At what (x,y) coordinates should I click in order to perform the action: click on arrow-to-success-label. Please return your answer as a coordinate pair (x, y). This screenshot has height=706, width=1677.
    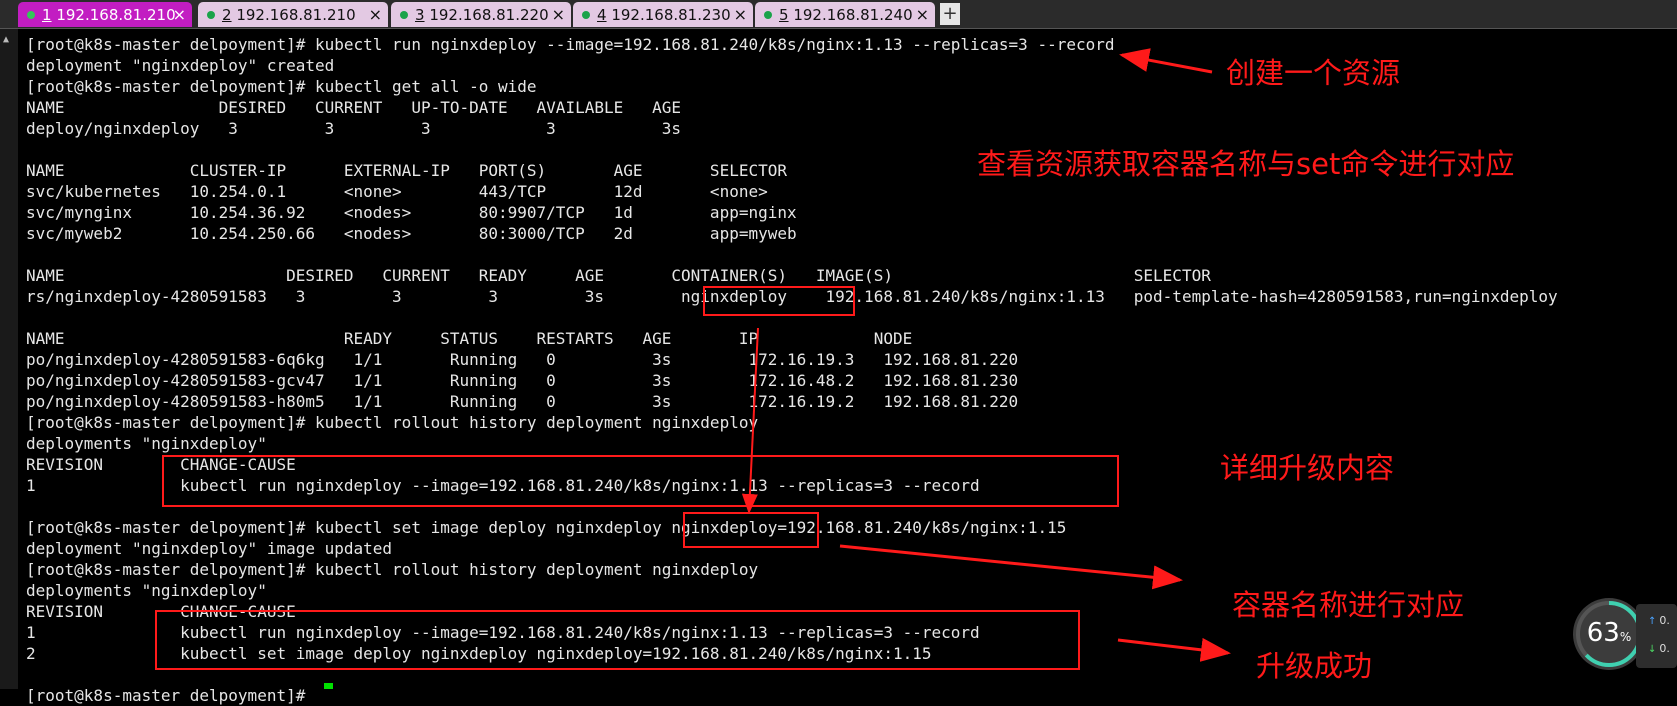
    Looking at the image, I should click on (1174, 649).